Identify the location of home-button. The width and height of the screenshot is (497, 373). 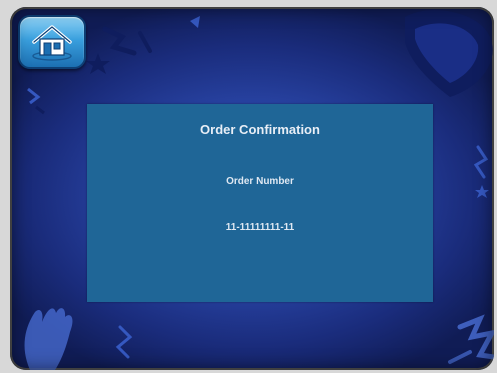
(52, 42).